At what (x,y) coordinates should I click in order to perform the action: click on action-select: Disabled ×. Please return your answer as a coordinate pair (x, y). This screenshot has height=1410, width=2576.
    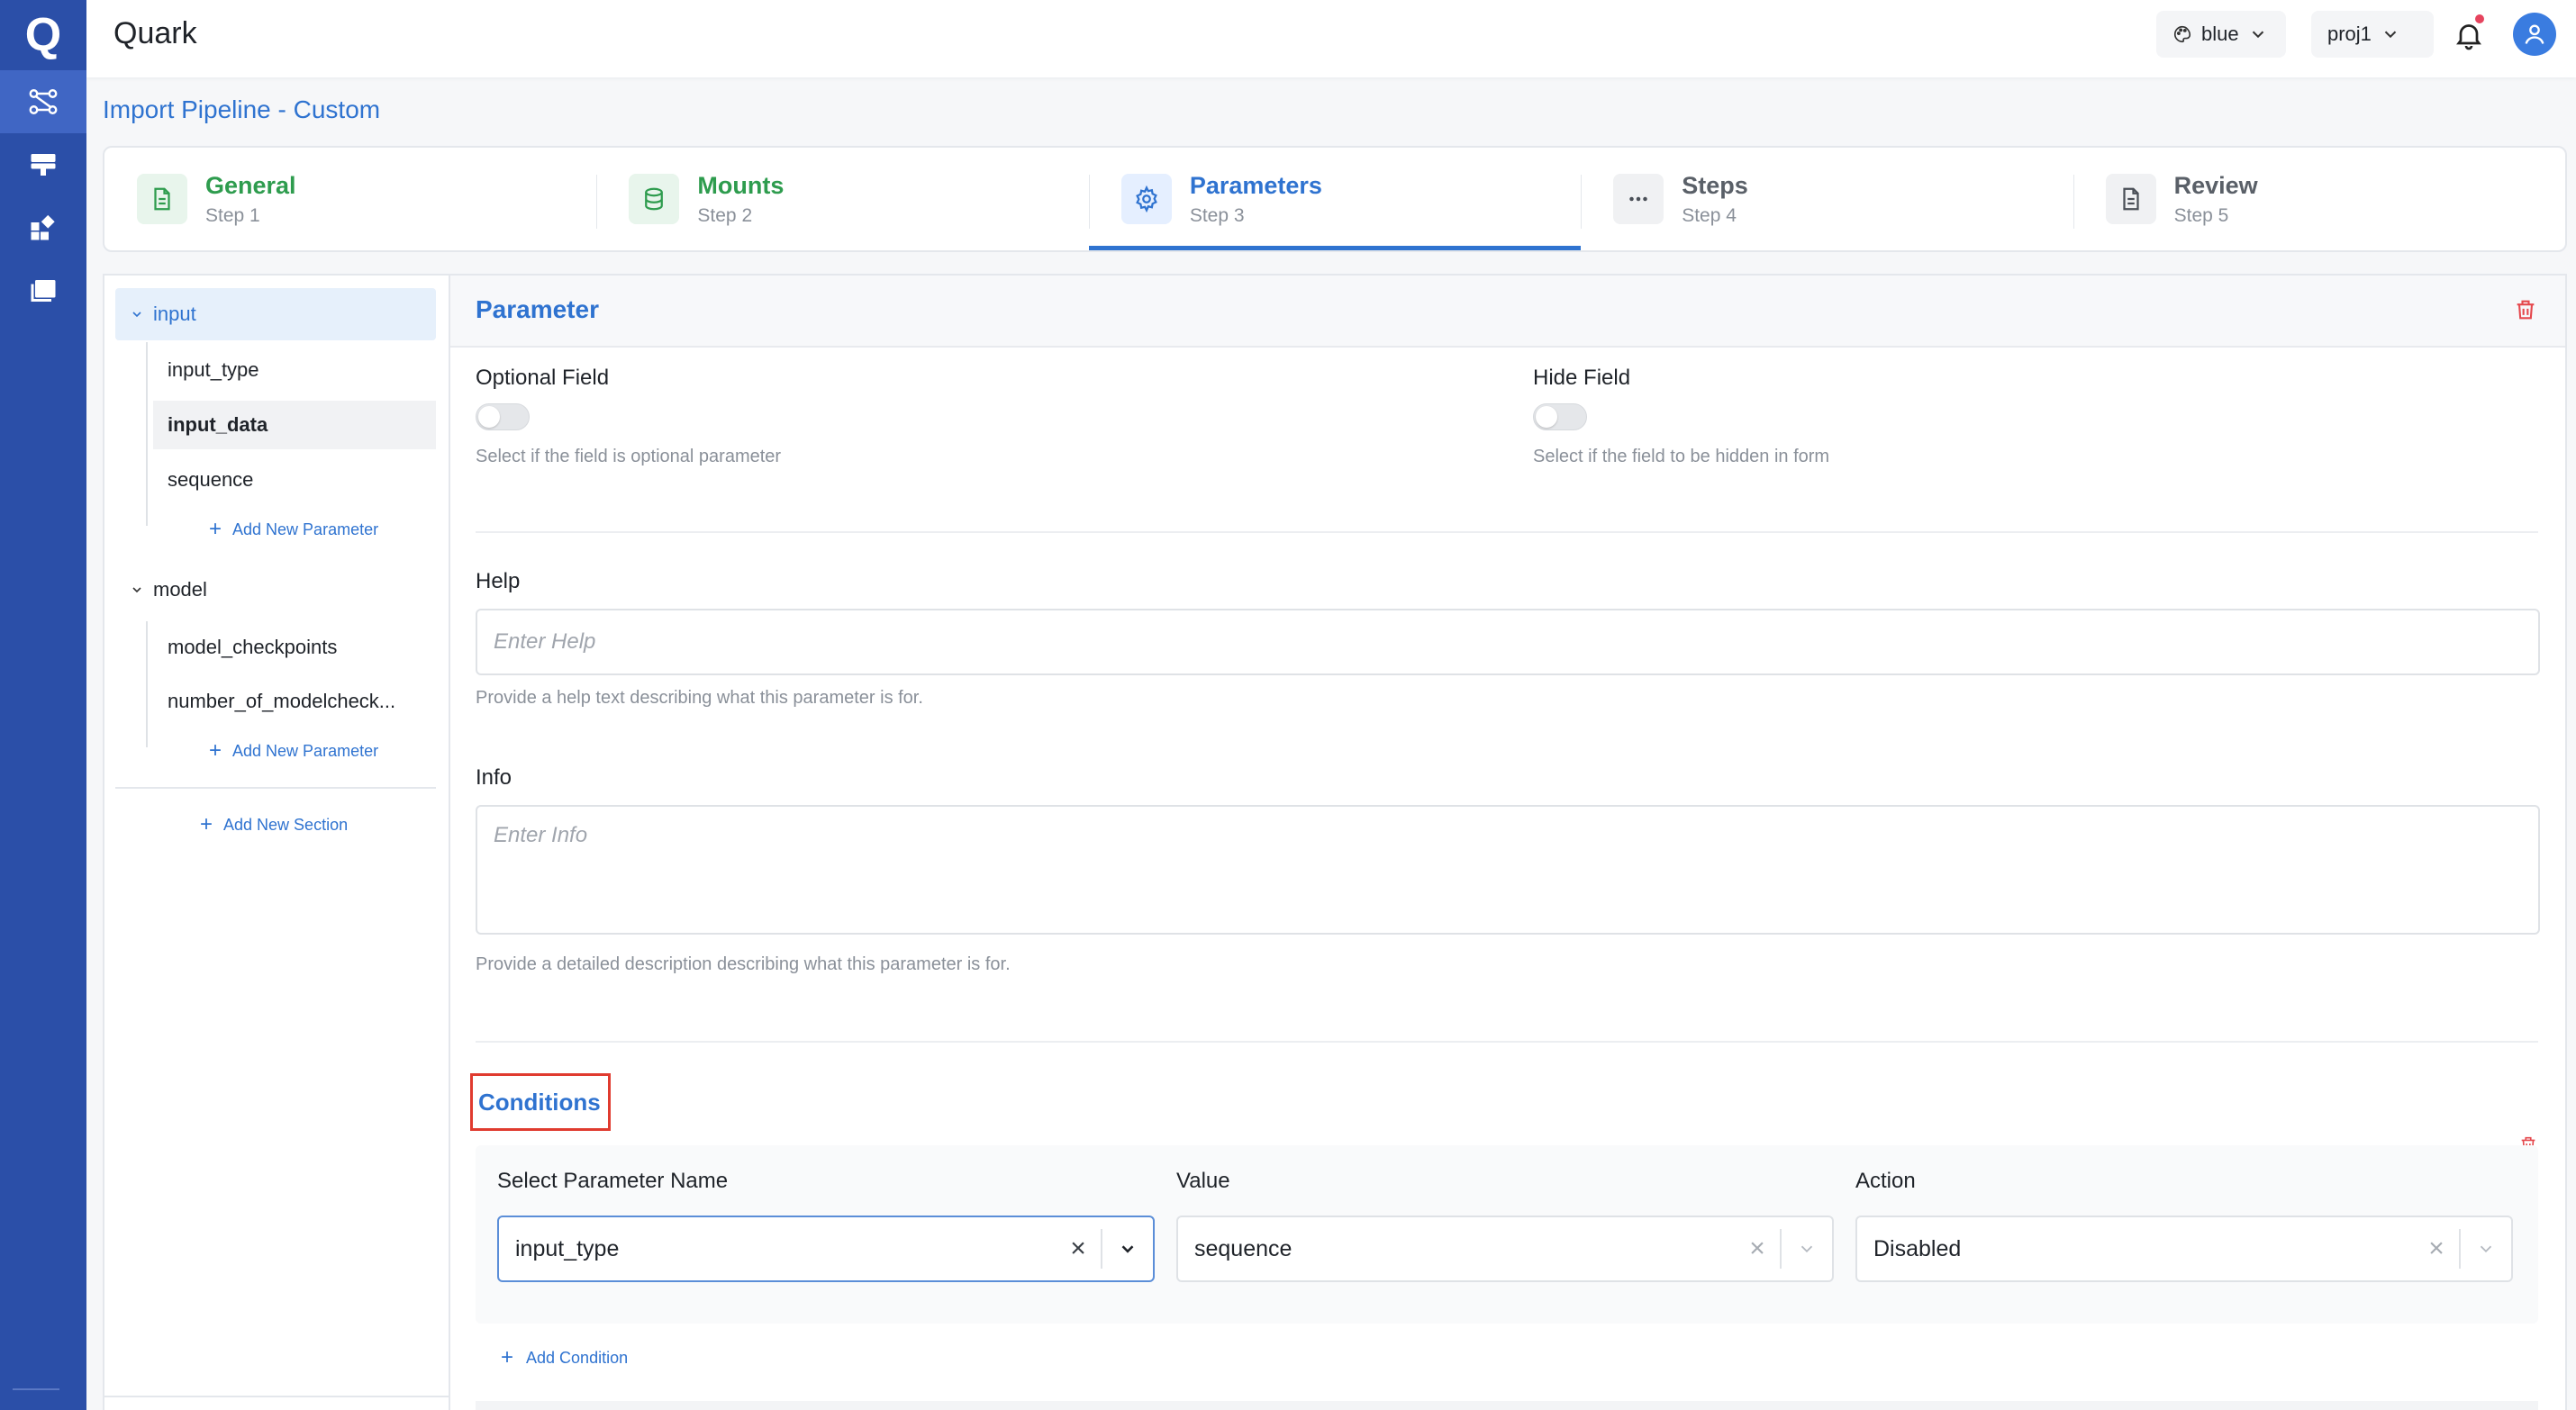
    Looking at the image, I should click on (2184, 1249).